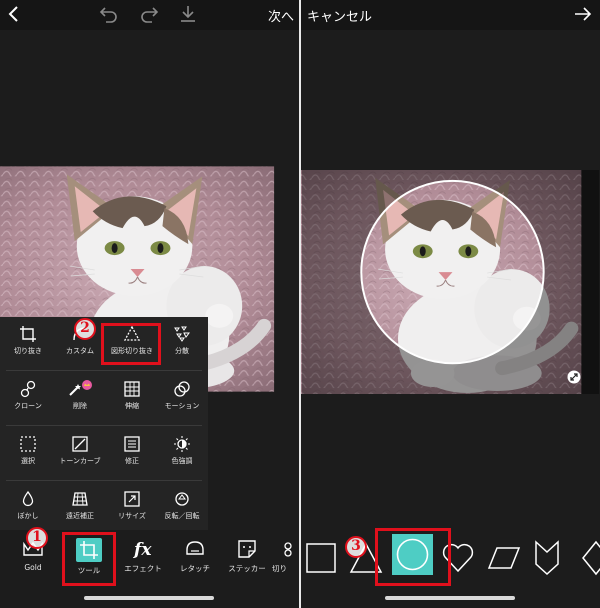 This screenshot has width=600, height=608. I want to click on remove-icon, so click(80, 388).